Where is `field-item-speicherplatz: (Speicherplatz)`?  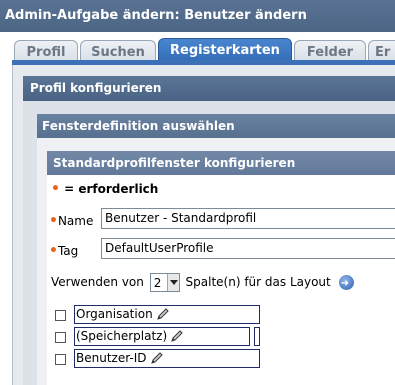 field-item-speicherplatz: (Speicherplatz) is located at coordinates (162, 336).